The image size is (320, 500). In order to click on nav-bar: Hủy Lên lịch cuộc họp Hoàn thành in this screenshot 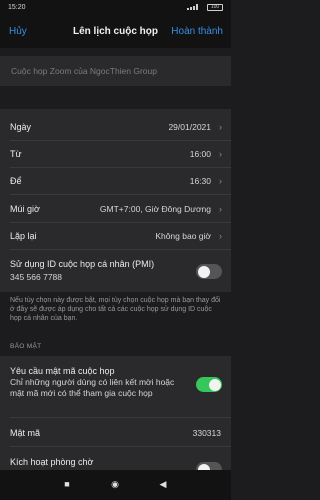, I will do `click(115, 32)`.